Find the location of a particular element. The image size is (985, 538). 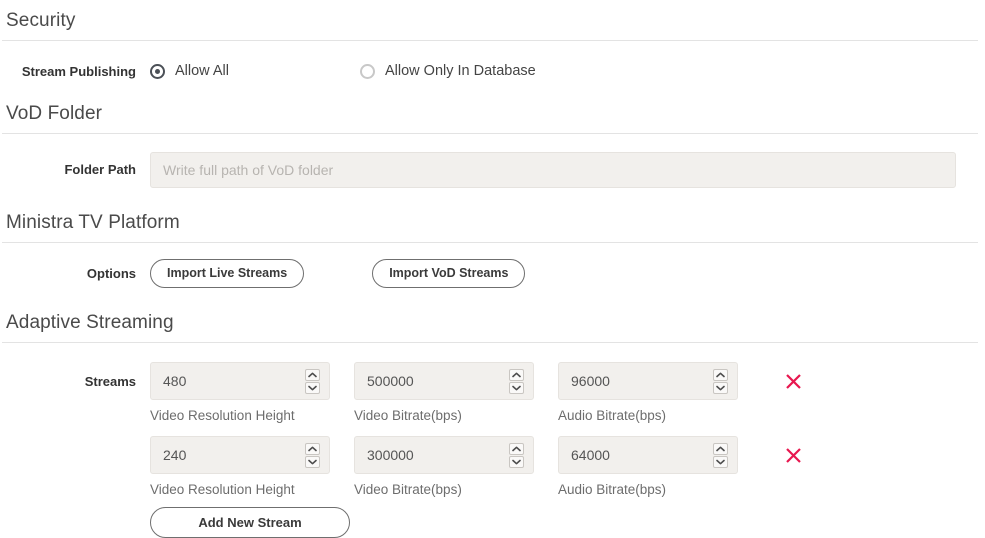

label-folder-path: Folder Path is located at coordinates (100, 169).